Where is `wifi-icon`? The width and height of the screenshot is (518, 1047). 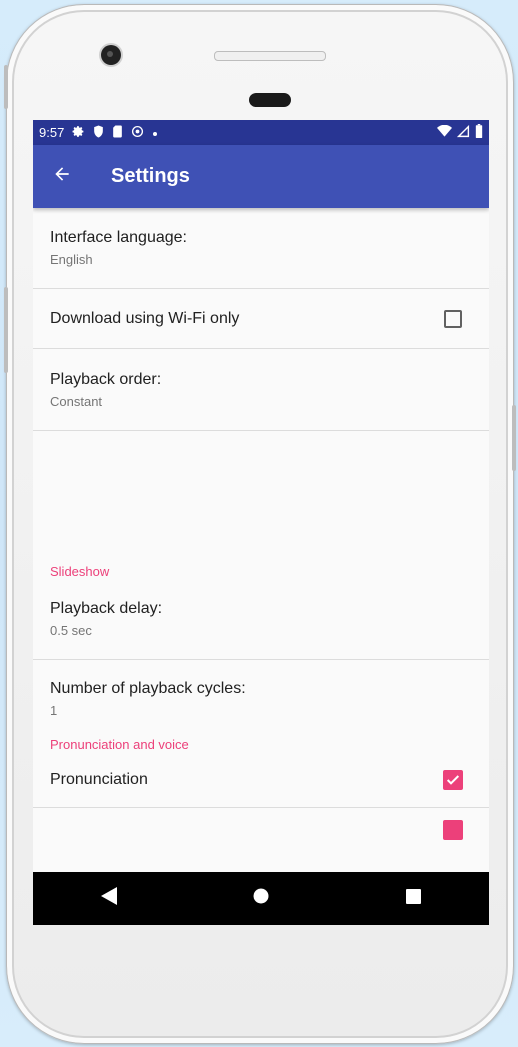
wifi-icon is located at coordinates (444, 132).